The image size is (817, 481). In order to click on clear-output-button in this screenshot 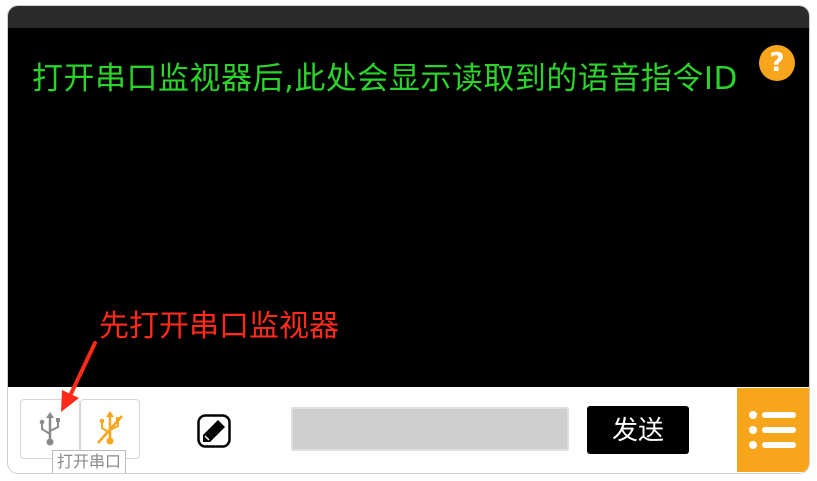, I will do `click(214, 431)`.